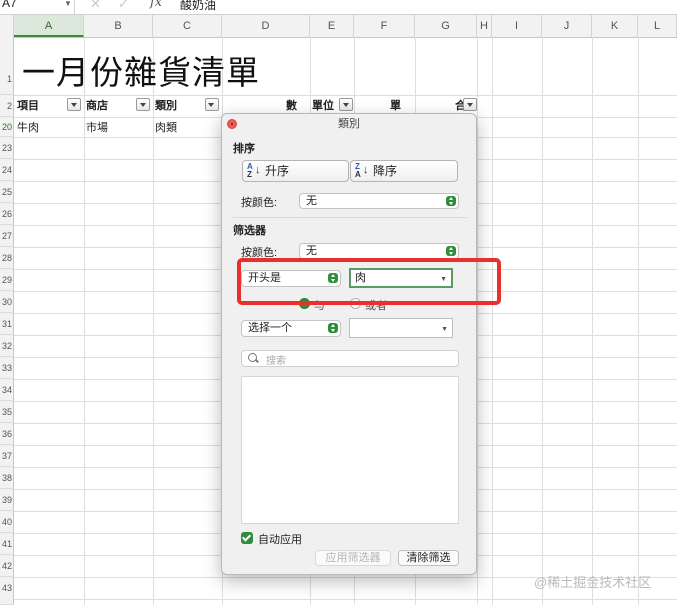  What do you see at coordinates (401, 328) in the screenshot?
I see `condition2-value-input: ▼` at bounding box center [401, 328].